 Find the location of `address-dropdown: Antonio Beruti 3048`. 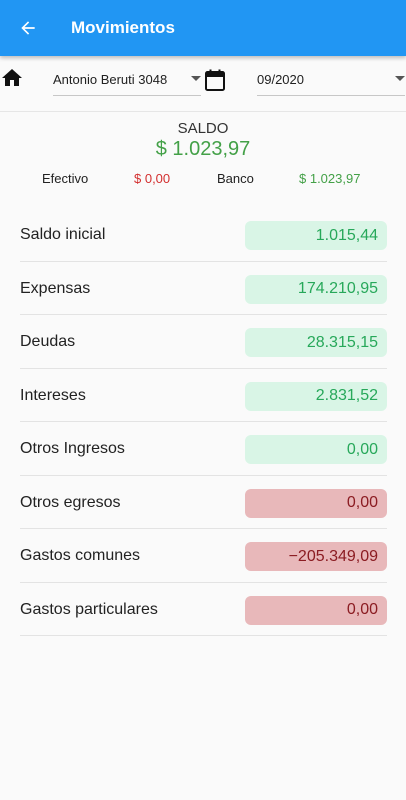

address-dropdown: Antonio Beruti 3048 is located at coordinates (127, 80).